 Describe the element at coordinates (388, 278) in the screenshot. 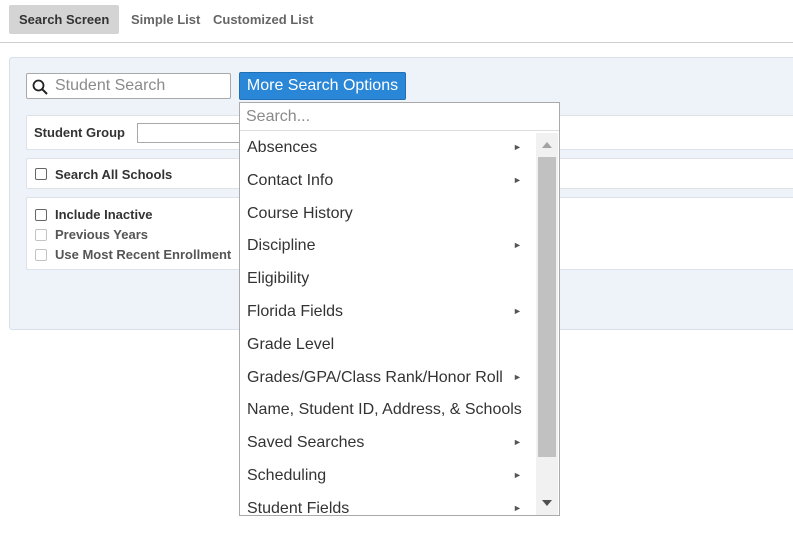

I see `dropdown-item-eligibility: Eligibility` at that location.